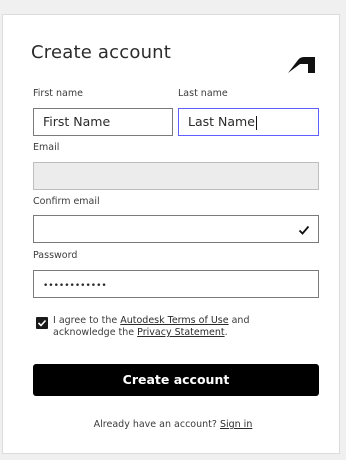 The height and width of the screenshot is (460, 346). Describe the element at coordinates (176, 380) in the screenshot. I see `create-account-button: Create account` at that location.